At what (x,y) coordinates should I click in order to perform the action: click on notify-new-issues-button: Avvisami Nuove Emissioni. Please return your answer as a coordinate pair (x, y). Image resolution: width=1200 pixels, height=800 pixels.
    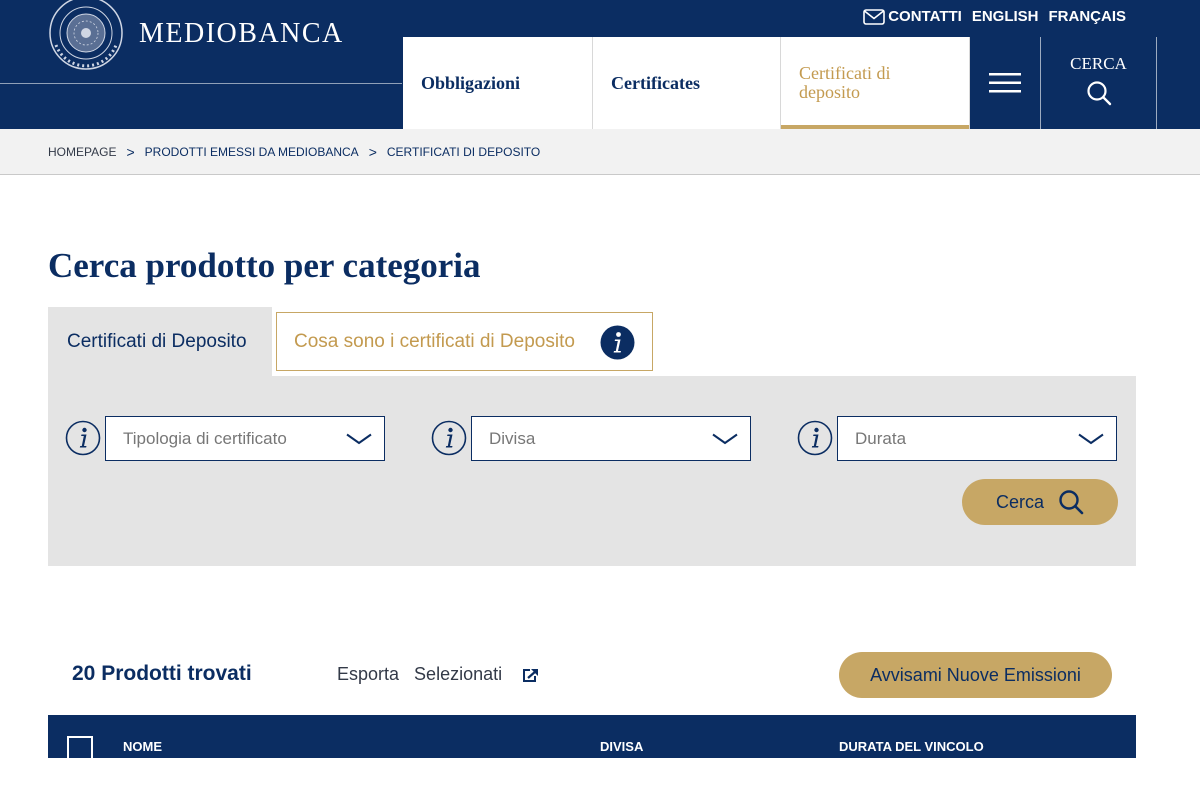
    Looking at the image, I should click on (975, 675).